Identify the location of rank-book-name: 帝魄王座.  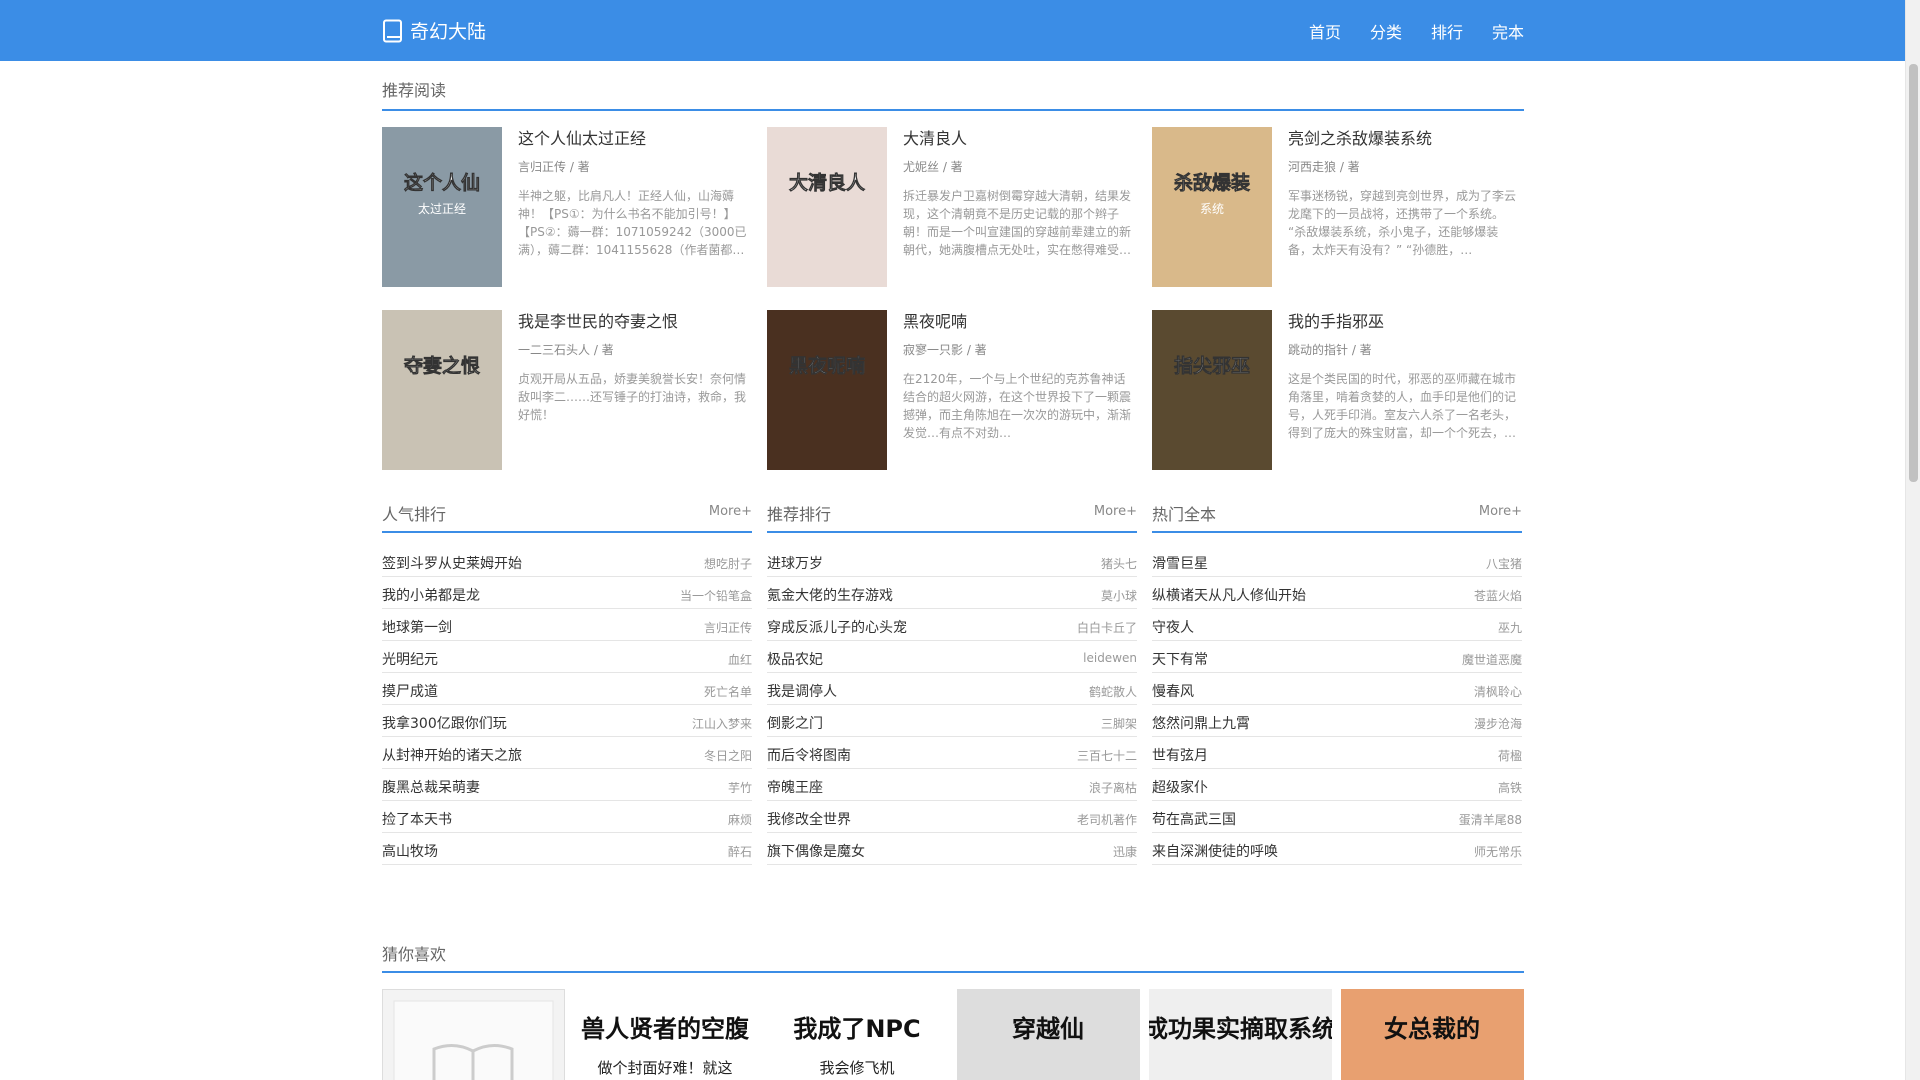
(795, 787).